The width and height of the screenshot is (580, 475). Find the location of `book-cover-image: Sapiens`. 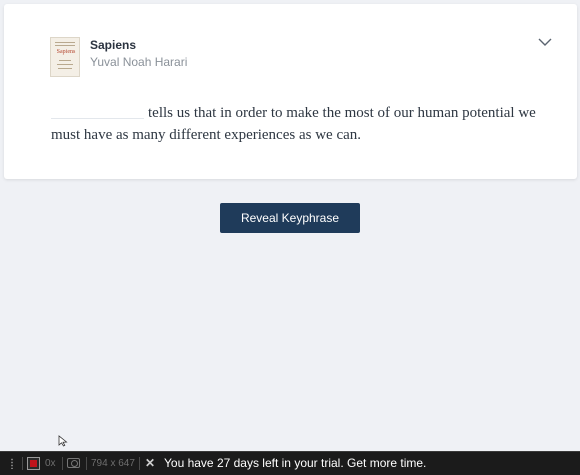

book-cover-image: Sapiens is located at coordinates (65, 57).